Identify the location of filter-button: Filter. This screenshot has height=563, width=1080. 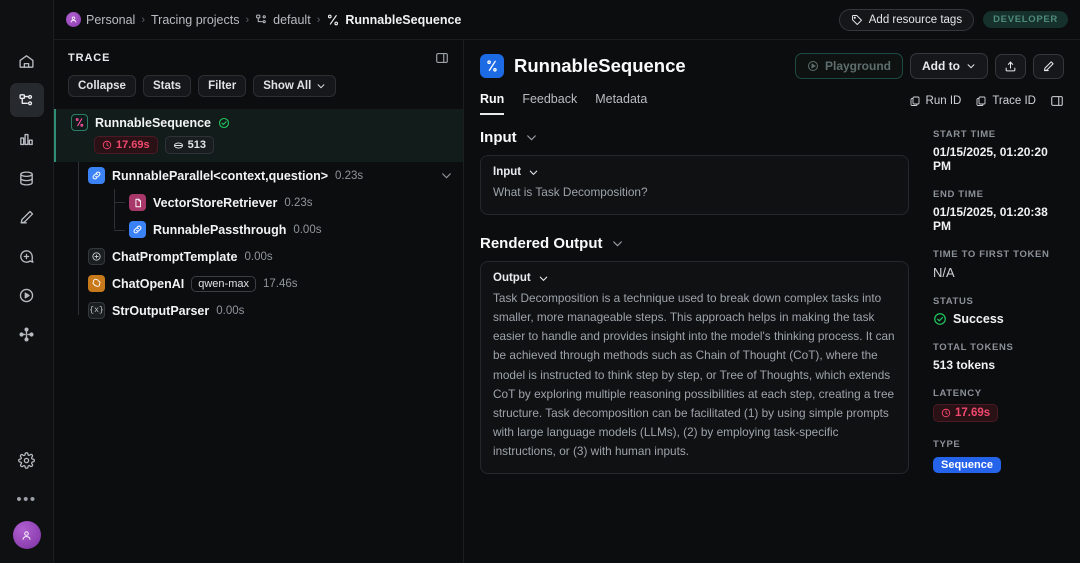
(222, 86).